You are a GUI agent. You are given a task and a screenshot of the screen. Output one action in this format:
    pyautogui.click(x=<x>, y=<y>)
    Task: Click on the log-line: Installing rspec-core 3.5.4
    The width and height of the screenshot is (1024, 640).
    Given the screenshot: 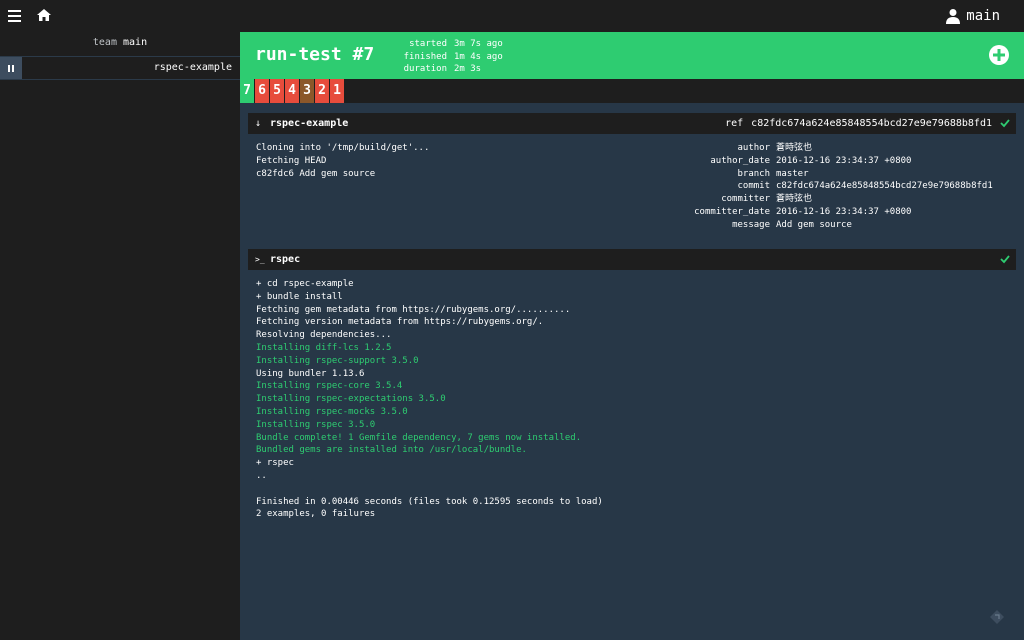 What is the action you would take?
    pyautogui.click(x=329, y=386)
    